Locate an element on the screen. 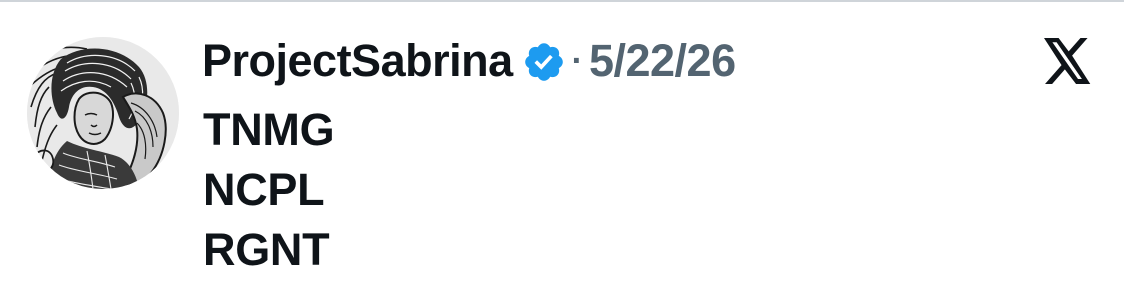 The width and height of the screenshot is (1124, 308). tweet-line: NCPL is located at coordinates (264, 189).